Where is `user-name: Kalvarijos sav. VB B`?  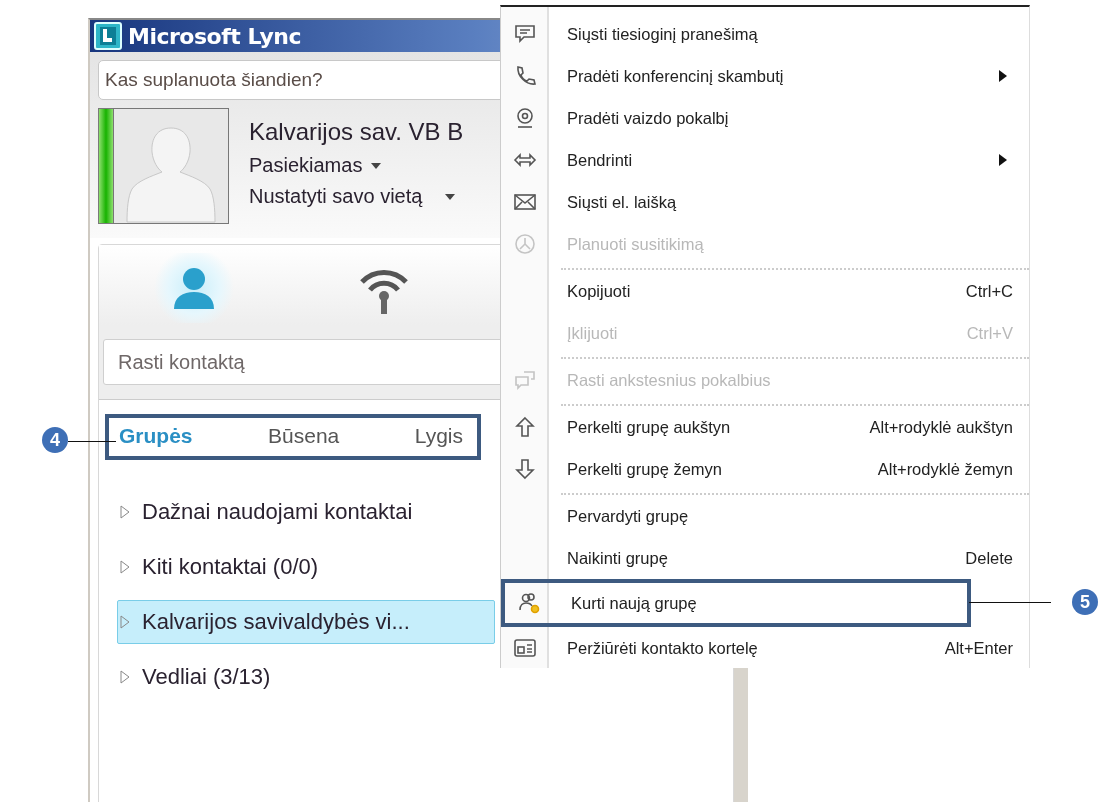 user-name: Kalvarijos sav. VB B is located at coordinates (356, 132).